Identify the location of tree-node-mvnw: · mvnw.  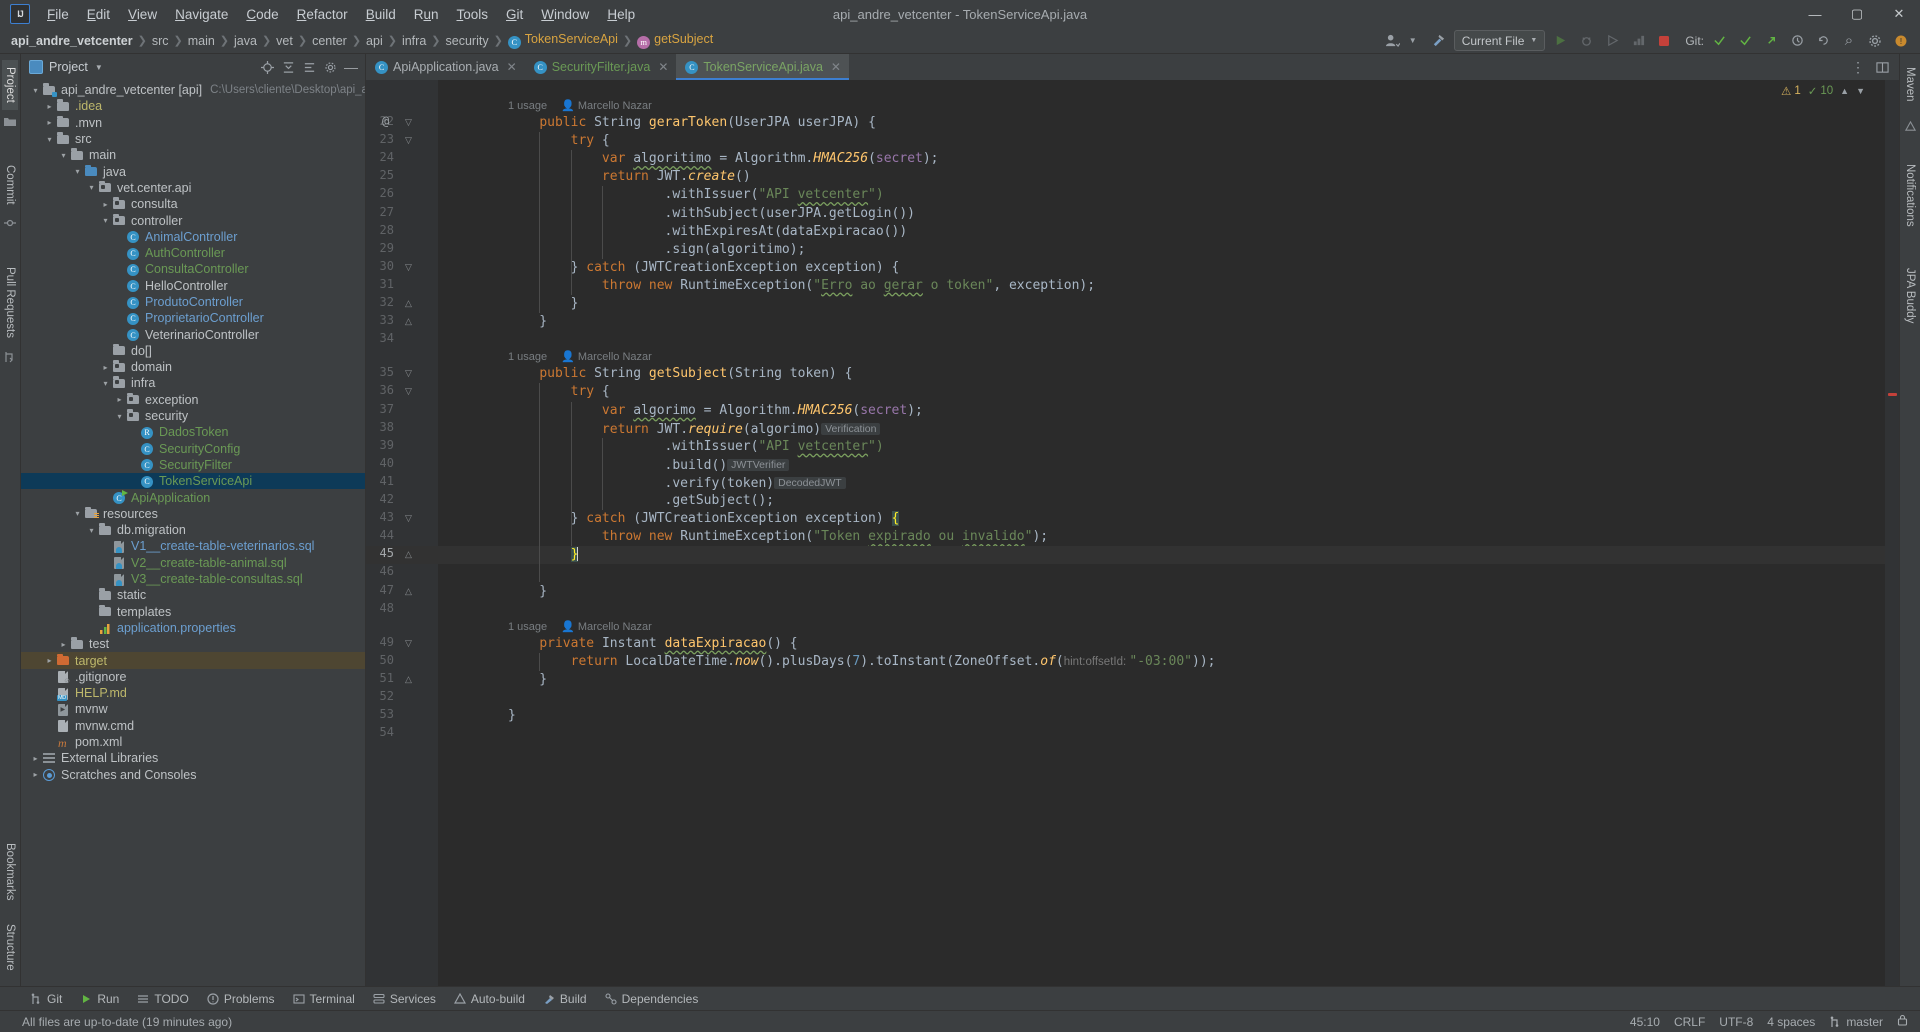
(193, 709).